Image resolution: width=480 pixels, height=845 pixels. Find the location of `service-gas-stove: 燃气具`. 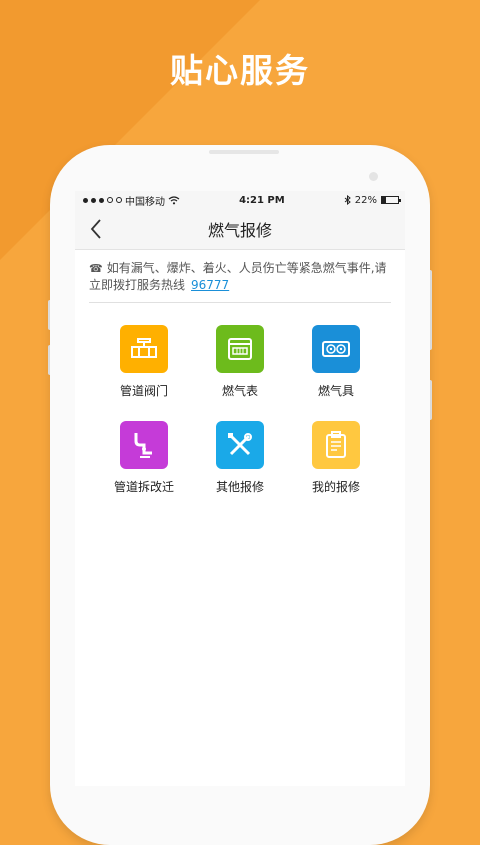

service-gas-stove: 燃气具 is located at coordinates (336, 362).